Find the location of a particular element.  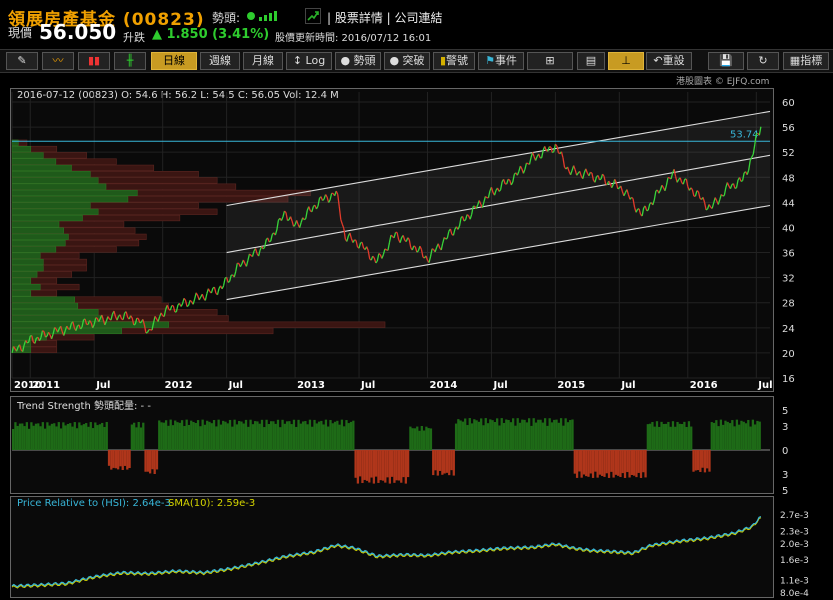

rel-y-tick-label: 2.3e-3 is located at coordinates (794, 533).